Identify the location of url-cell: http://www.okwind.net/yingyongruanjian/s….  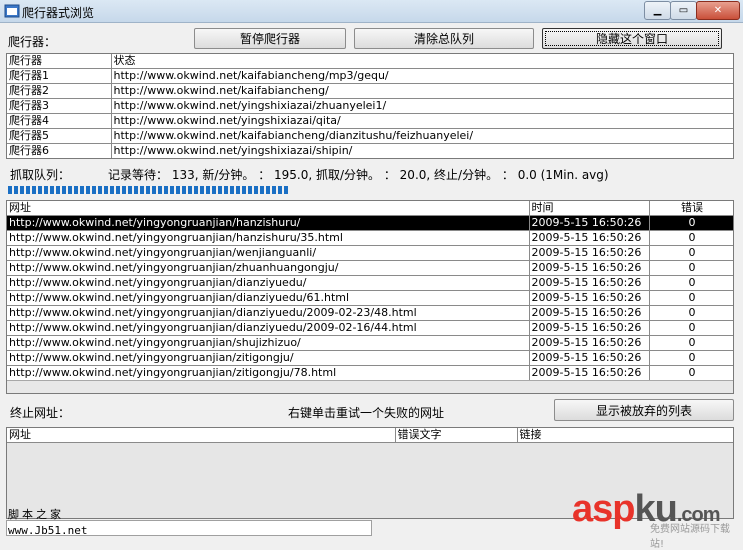
(268, 343).